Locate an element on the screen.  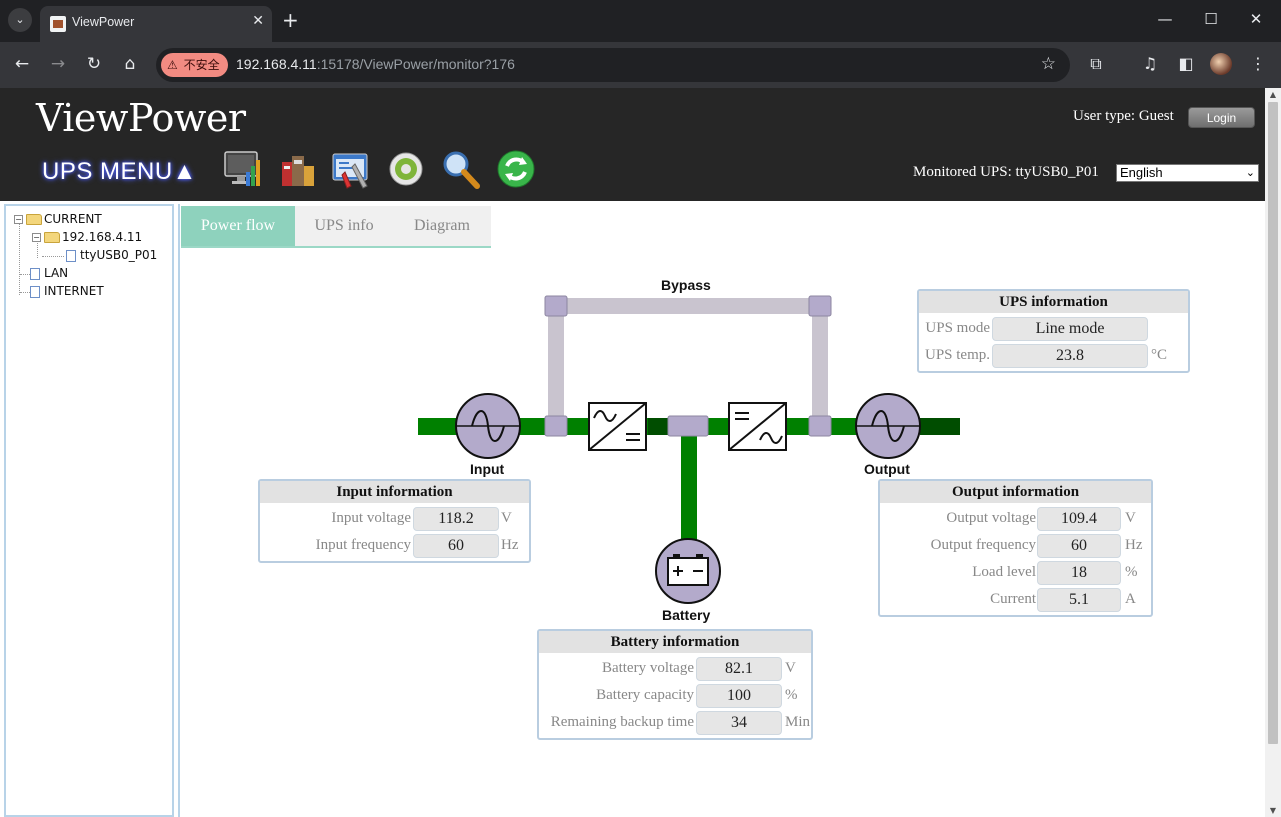
battery-line is located at coordinates (689, 487).